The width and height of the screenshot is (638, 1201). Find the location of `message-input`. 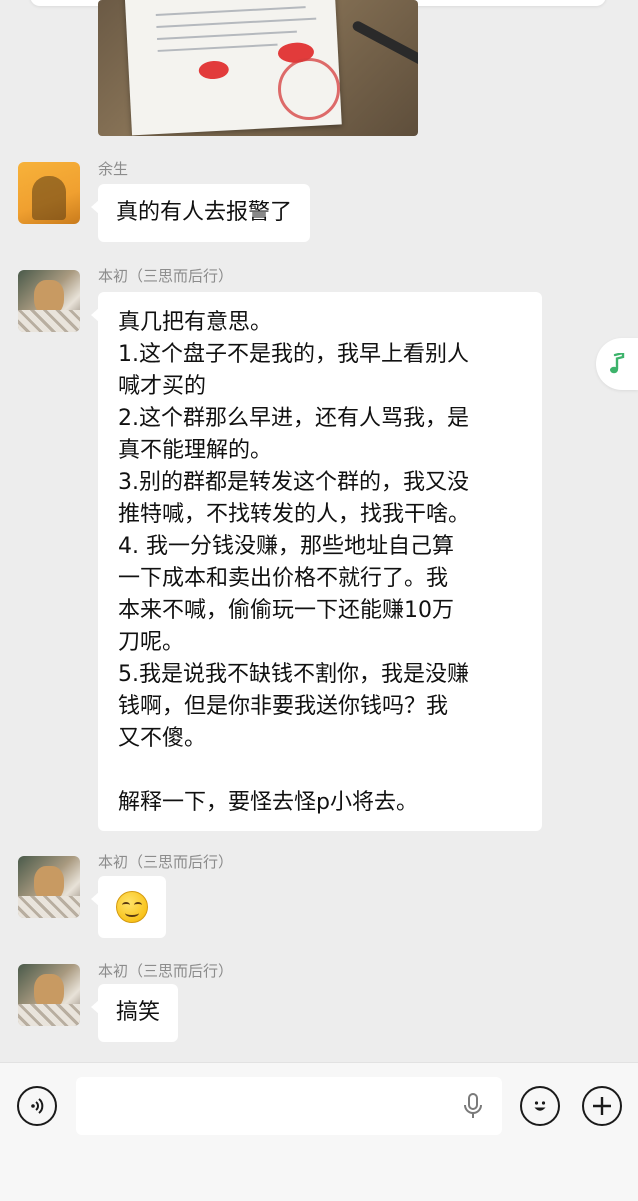

message-input is located at coordinates (289, 1106).